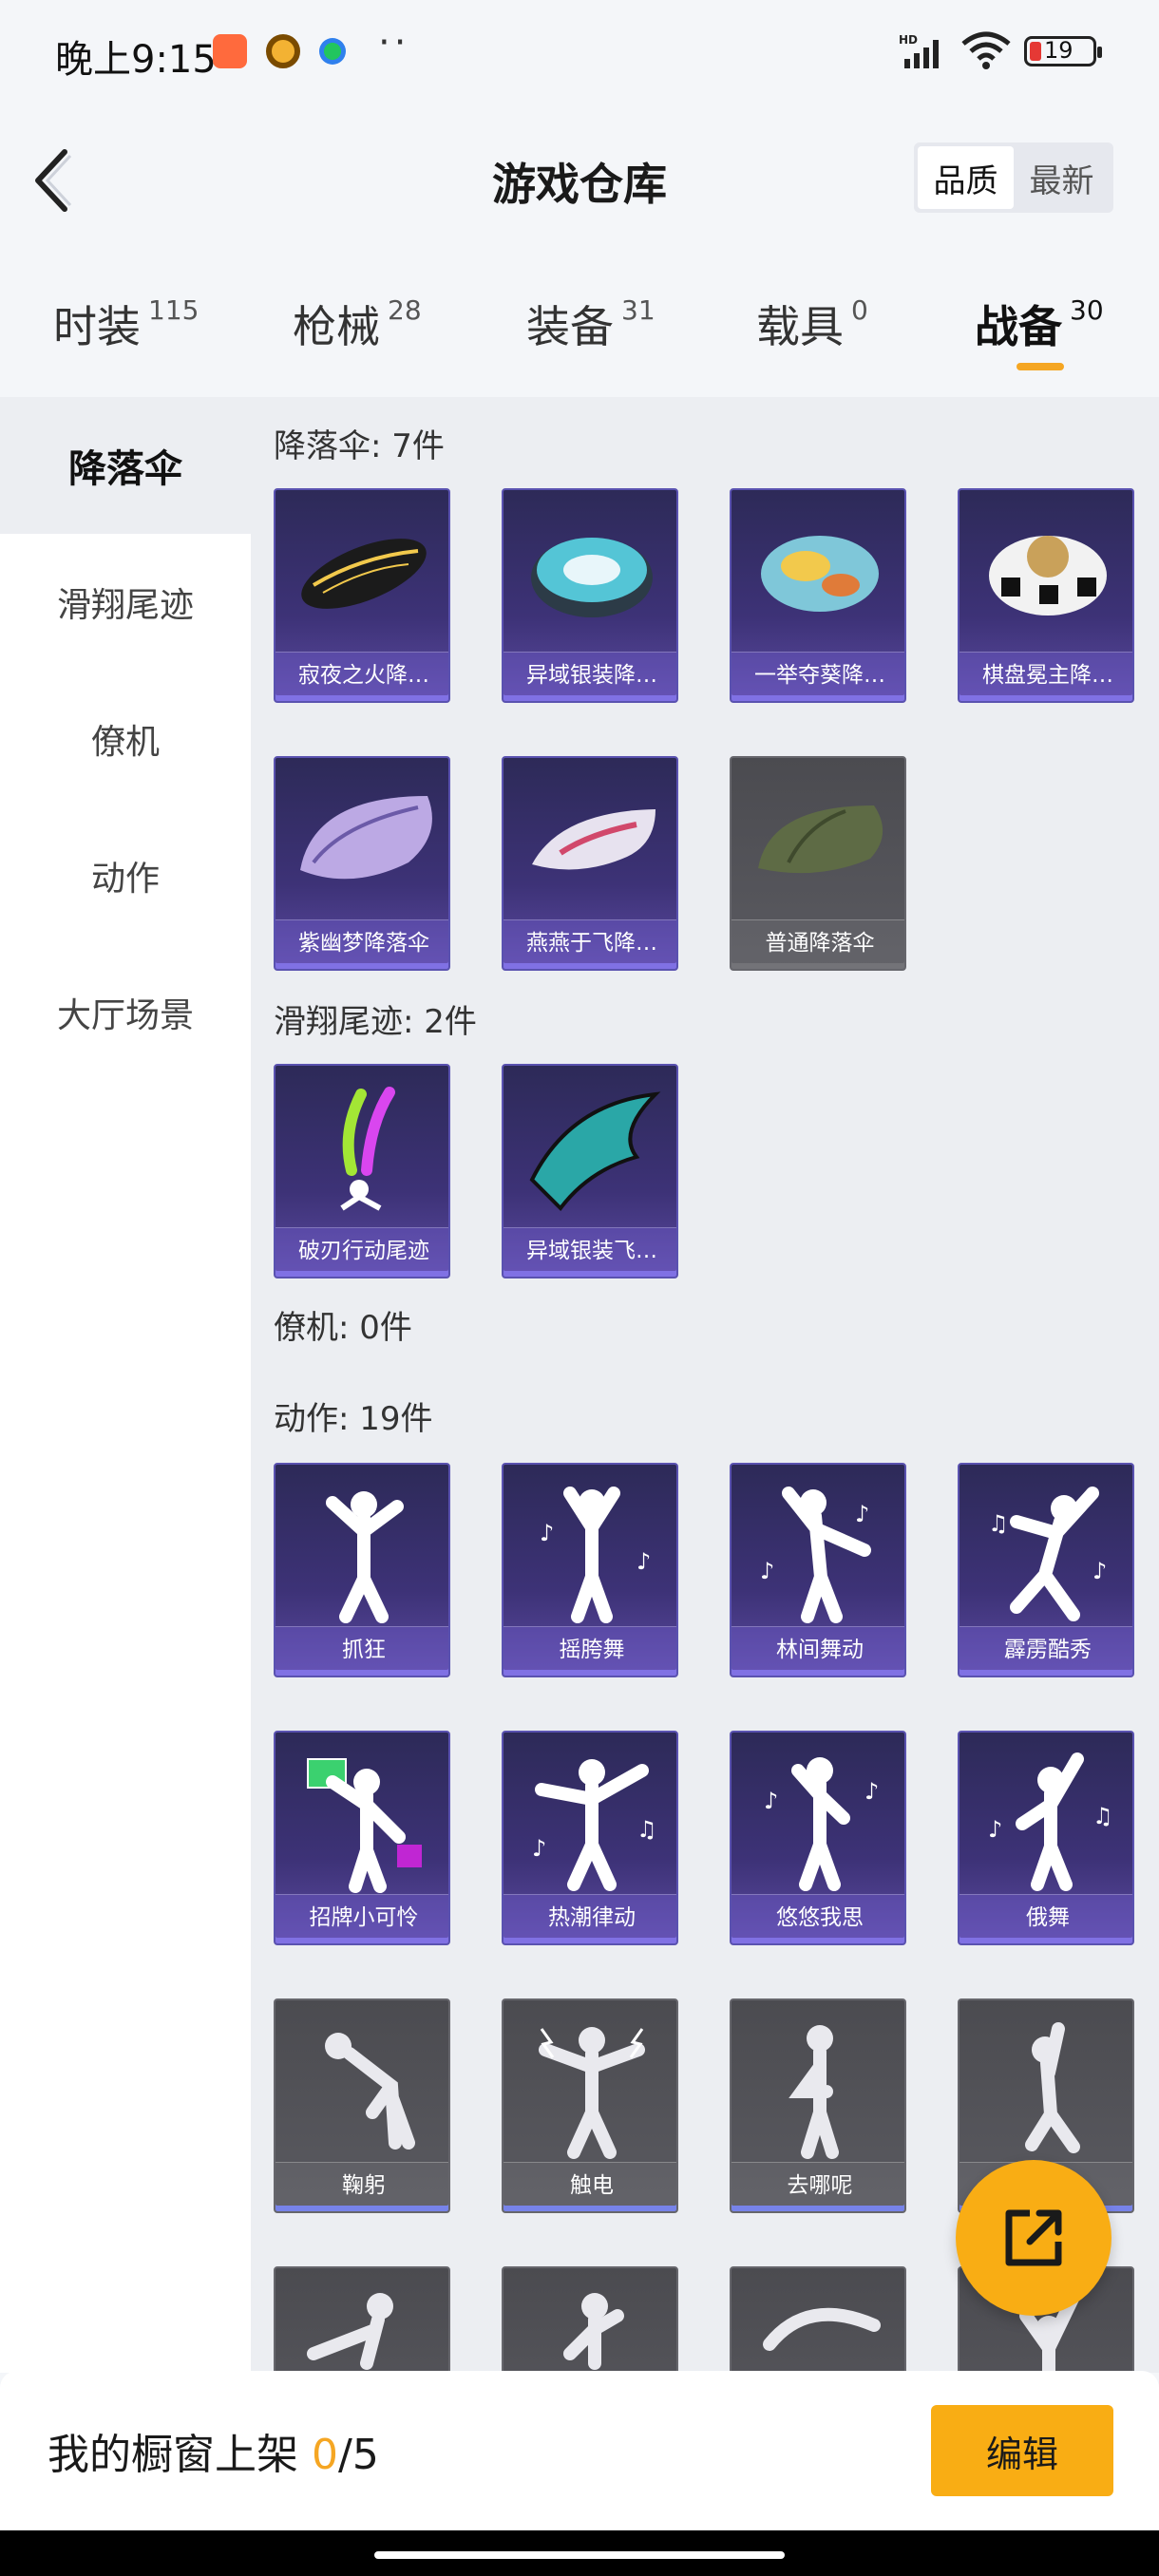 The image size is (1159, 2576). What do you see at coordinates (919, 50) in the screenshot?
I see `signal-icon: HD` at bounding box center [919, 50].